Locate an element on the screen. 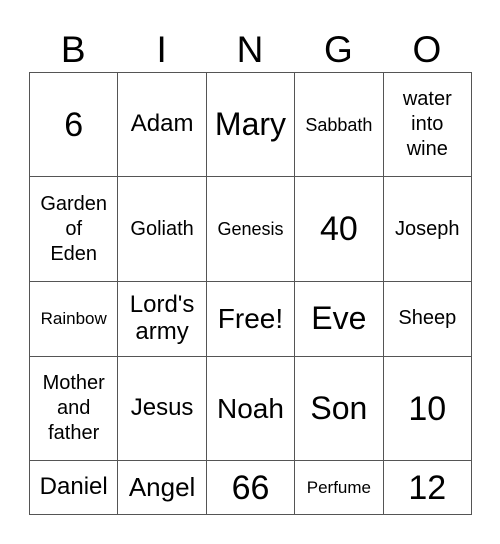 The height and width of the screenshot is (544, 500). bingo-cell: water into wine is located at coordinates (427, 124).